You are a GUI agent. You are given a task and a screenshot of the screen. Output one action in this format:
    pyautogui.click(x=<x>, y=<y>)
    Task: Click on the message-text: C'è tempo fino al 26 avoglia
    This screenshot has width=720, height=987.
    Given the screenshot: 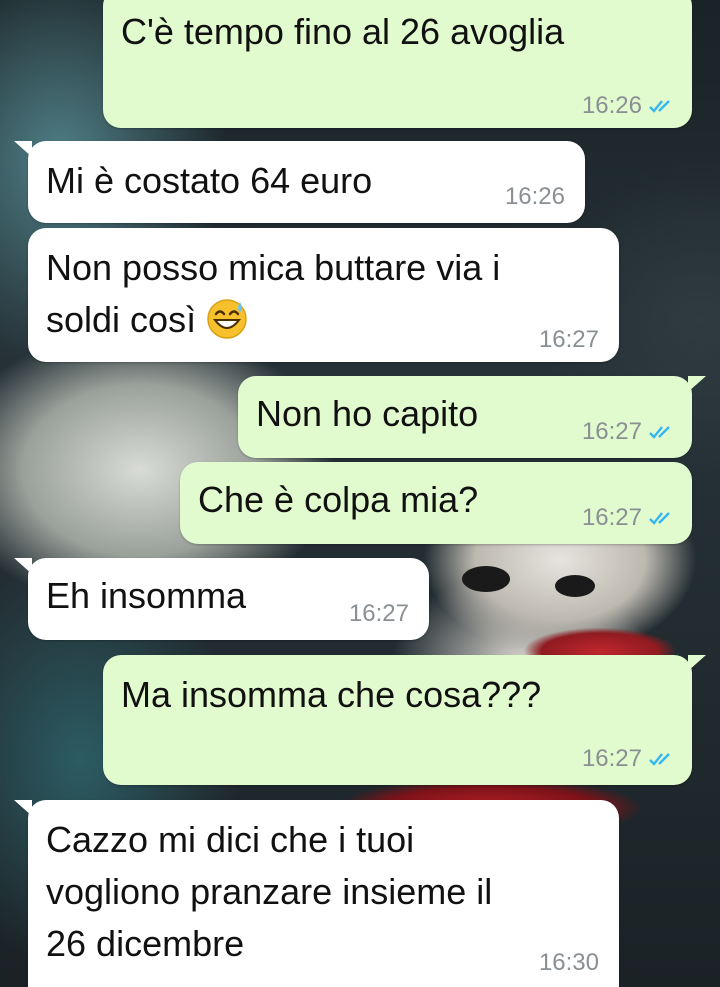 What is the action you would take?
    pyautogui.click(x=343, y=31)
    